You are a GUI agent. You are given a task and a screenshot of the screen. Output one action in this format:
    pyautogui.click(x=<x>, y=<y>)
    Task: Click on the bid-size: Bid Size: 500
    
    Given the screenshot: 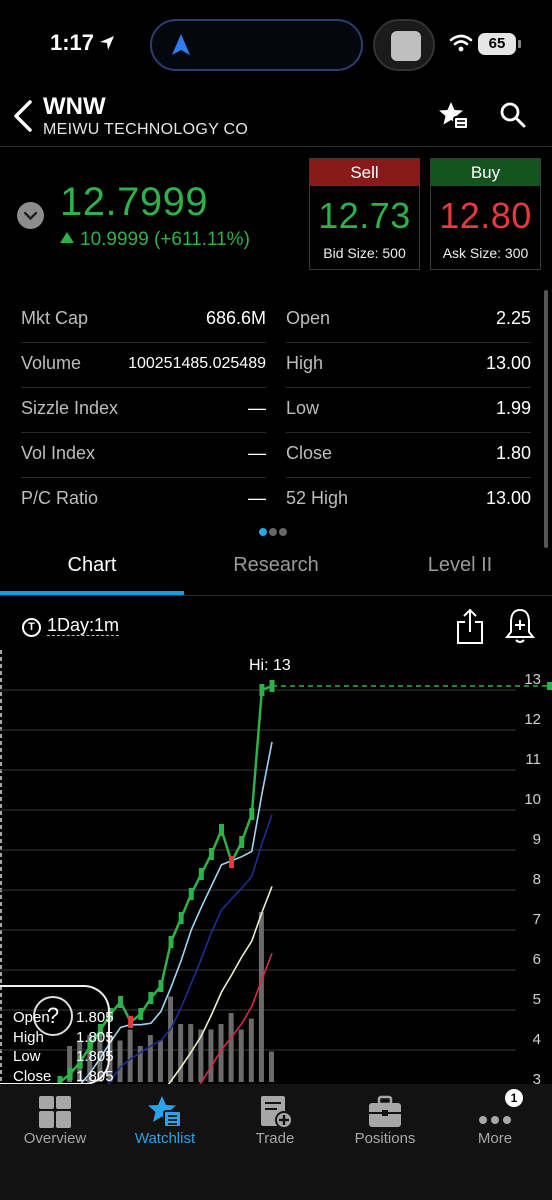 What is the action you would take?
    pyautogui.click(x=364, y=253)
    